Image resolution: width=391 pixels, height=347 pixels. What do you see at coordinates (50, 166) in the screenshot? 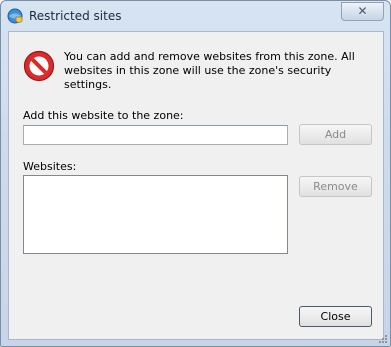
I see `websites-label: Websites:` at bounding box center [50, 166].